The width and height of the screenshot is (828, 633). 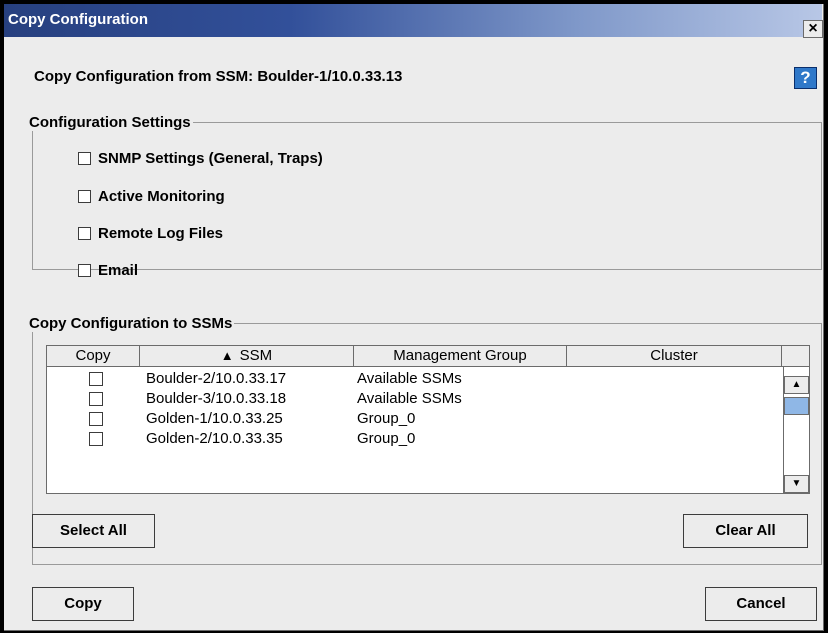 I want to click on option-snmp-settings: SNMP Settings (General, Traps), so click(x=200, y=158).